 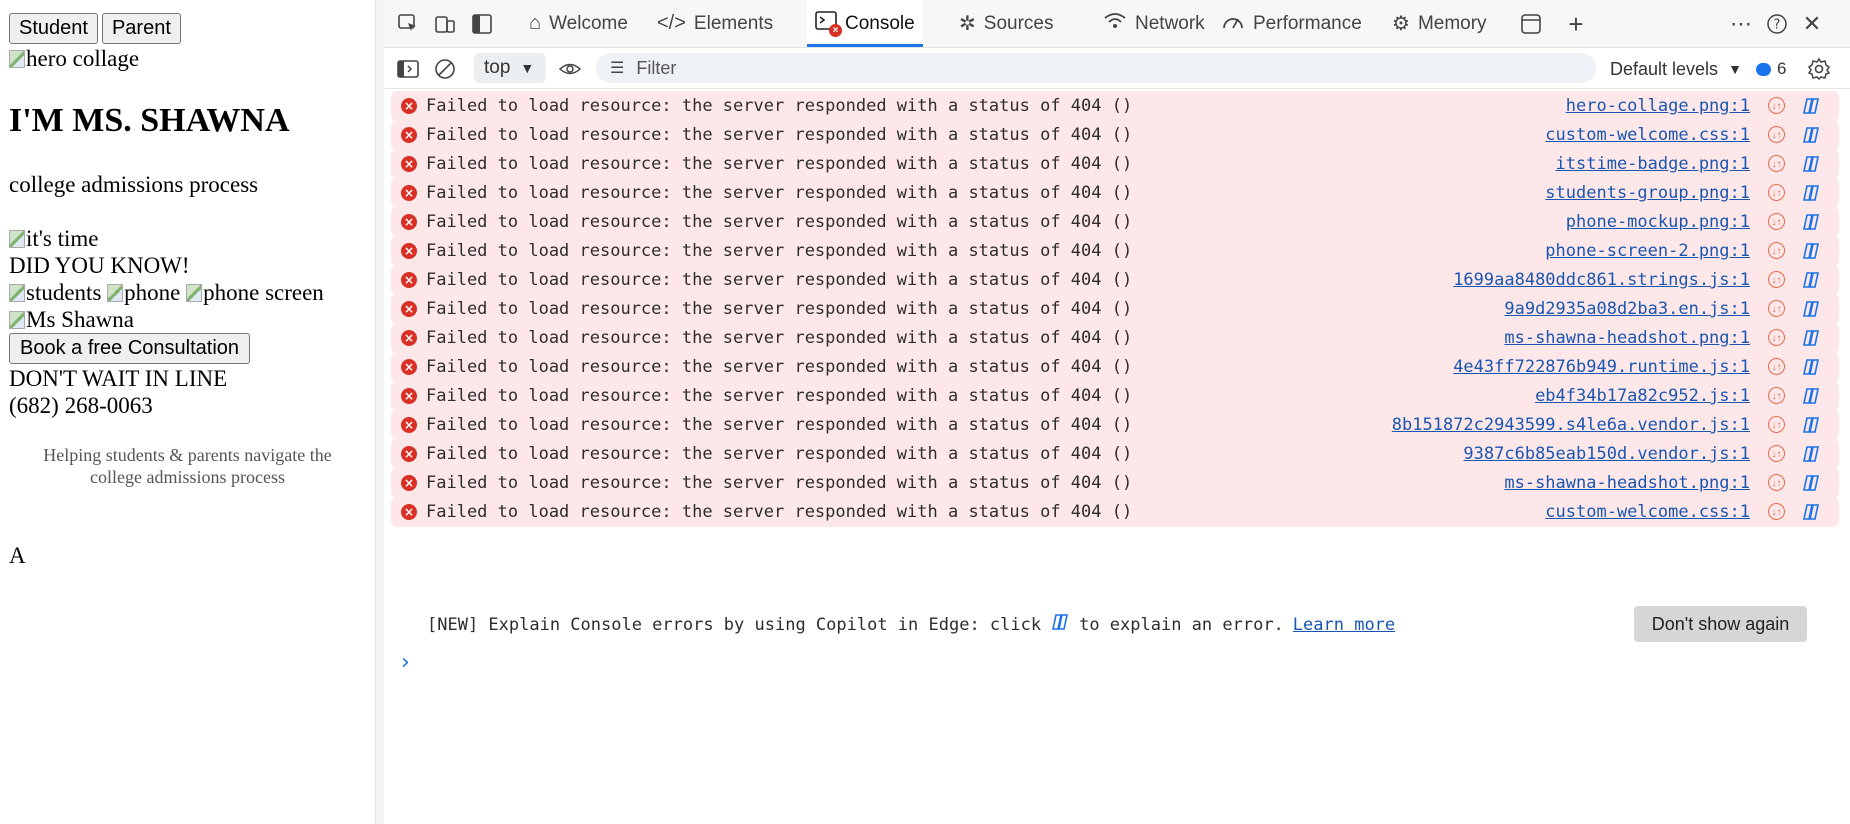 What do you see at coordinates (1647, 251) in the screenshot?
I see `source-link: phone-screen-2.png:1` at bounding box center [1647, 251].